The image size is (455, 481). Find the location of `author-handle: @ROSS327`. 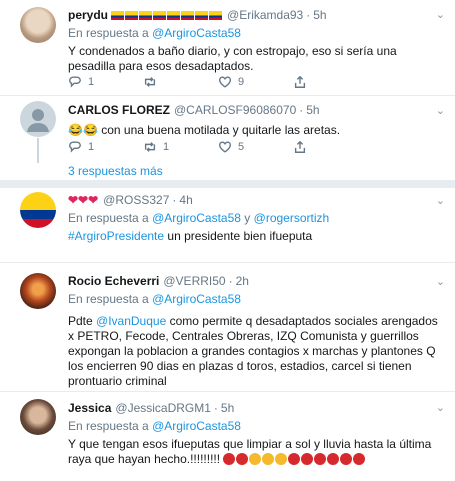

author-handle: @ROSS327 is located at coordinates (136, 200).